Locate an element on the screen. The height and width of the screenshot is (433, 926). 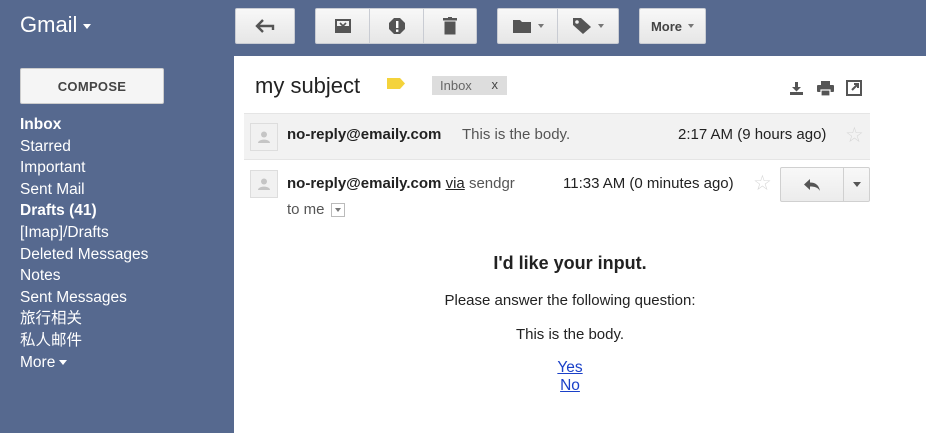
email-heading: I'd like your input. is located at coordinates (570, 263).